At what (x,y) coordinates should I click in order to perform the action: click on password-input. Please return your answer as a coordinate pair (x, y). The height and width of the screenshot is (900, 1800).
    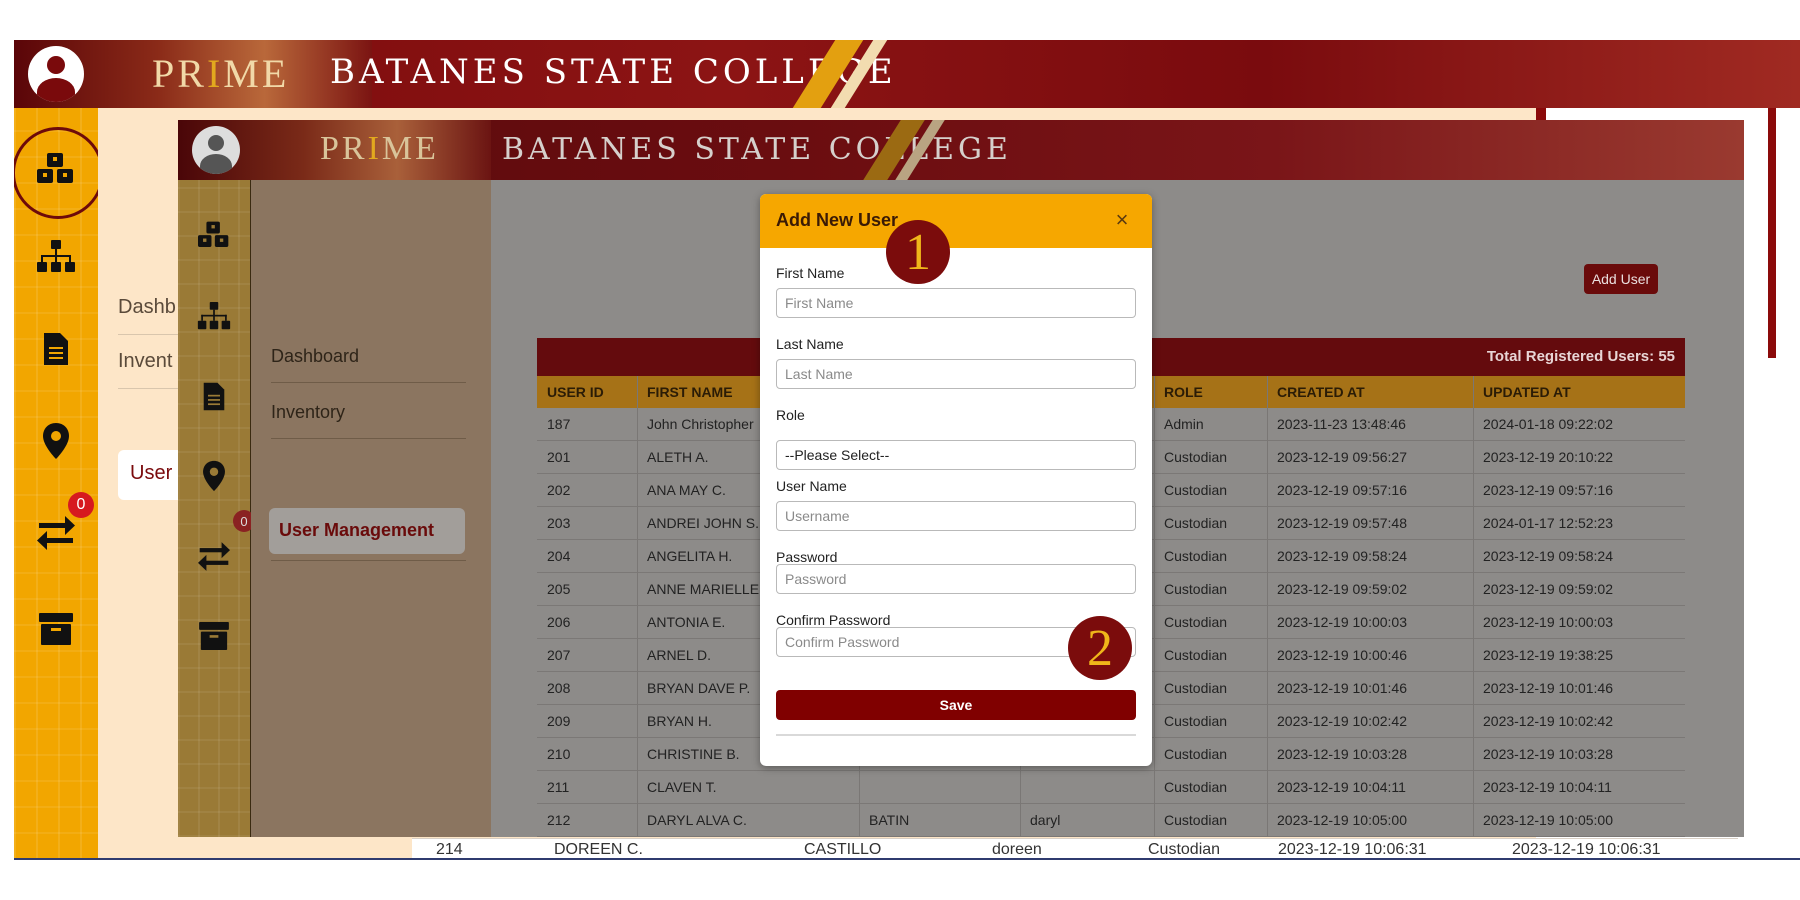
    Looking at the image, I should click on (956, 579).